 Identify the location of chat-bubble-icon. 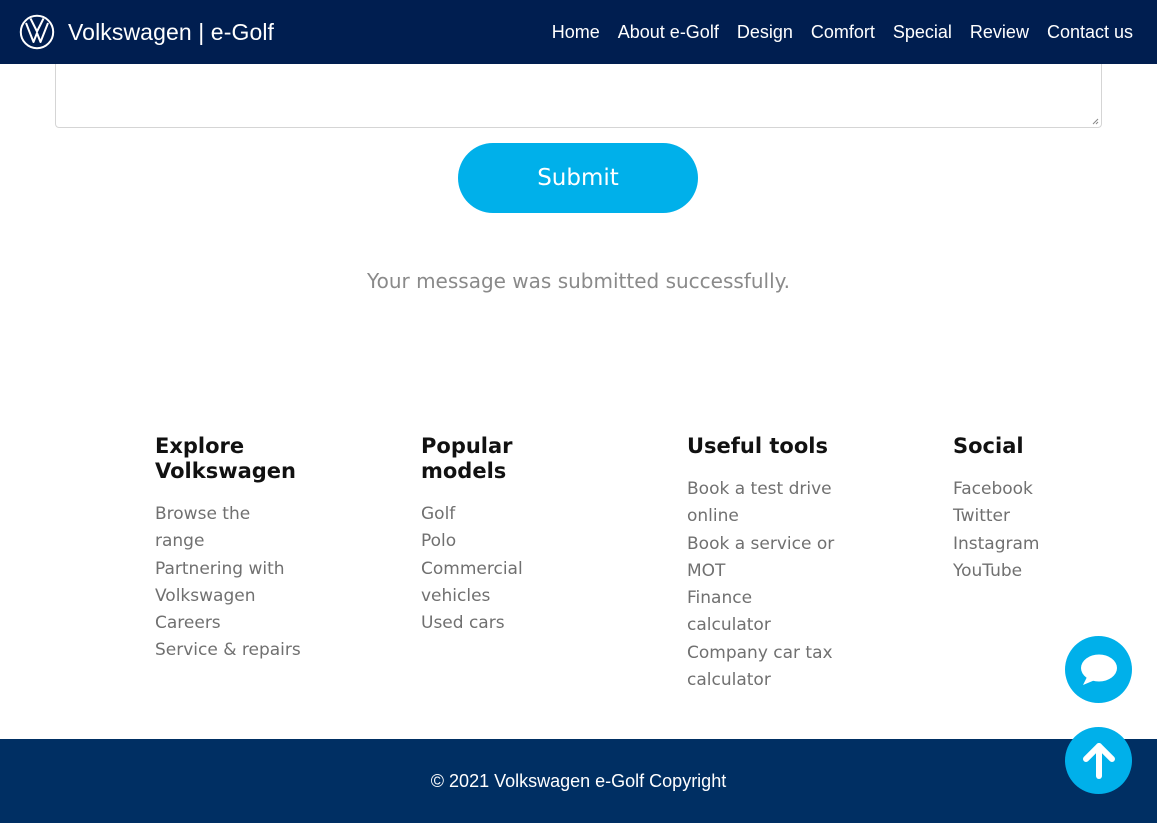
(1098, 669).